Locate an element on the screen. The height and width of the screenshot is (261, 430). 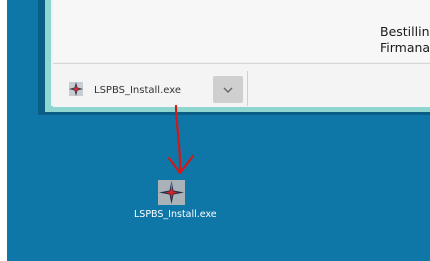
page-text-line-2: Firmana is located at coordinates (405, 47).